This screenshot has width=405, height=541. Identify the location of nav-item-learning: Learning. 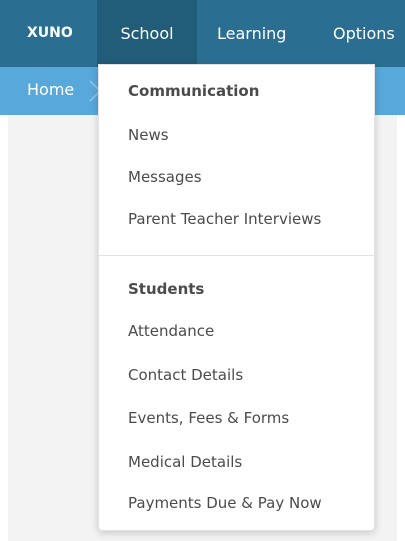
(251, 33).